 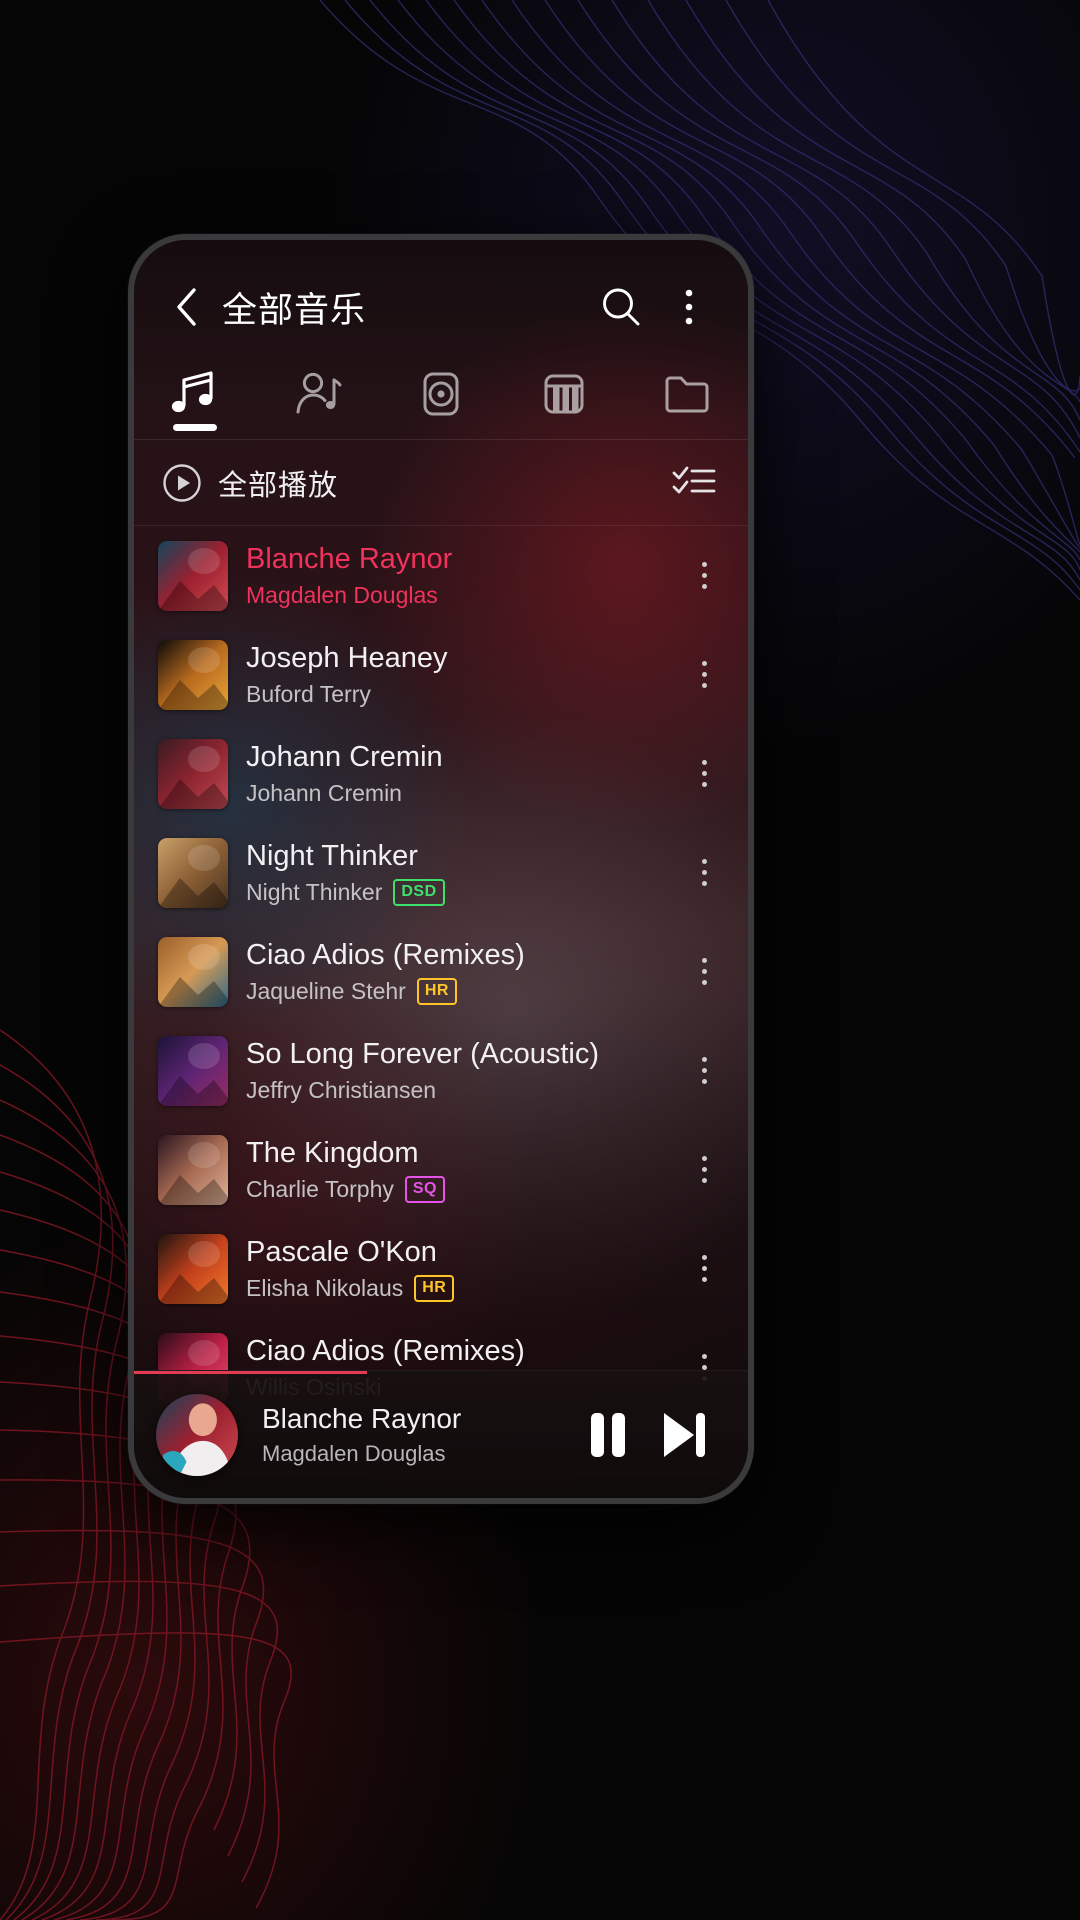 What do you see at coordinates (349, 558) in the screenshot?
I see `song-title: Blanche Raynor` at bounding box center [349, 558].